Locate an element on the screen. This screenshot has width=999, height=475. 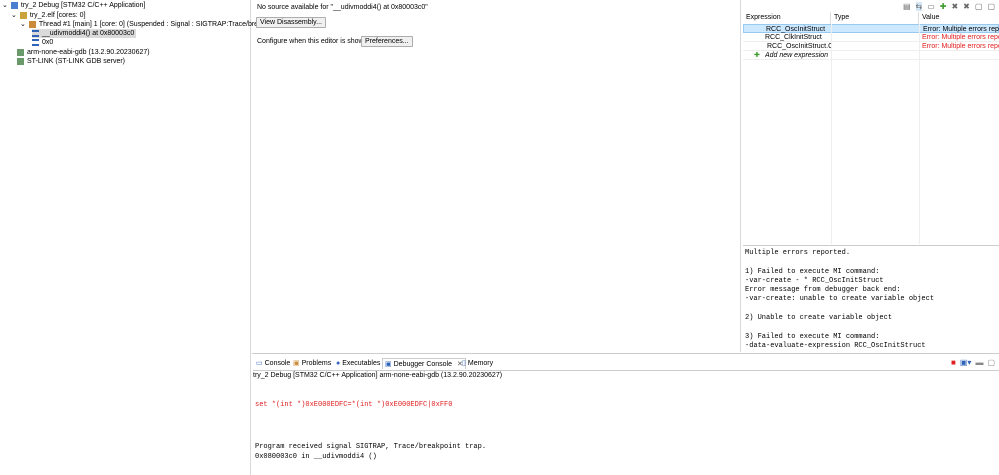
expressions-toolbar: ▤ ⇆ ▭ ✚ ✖ ✖ ▢ ▢ is located at coordinates (949, 6).